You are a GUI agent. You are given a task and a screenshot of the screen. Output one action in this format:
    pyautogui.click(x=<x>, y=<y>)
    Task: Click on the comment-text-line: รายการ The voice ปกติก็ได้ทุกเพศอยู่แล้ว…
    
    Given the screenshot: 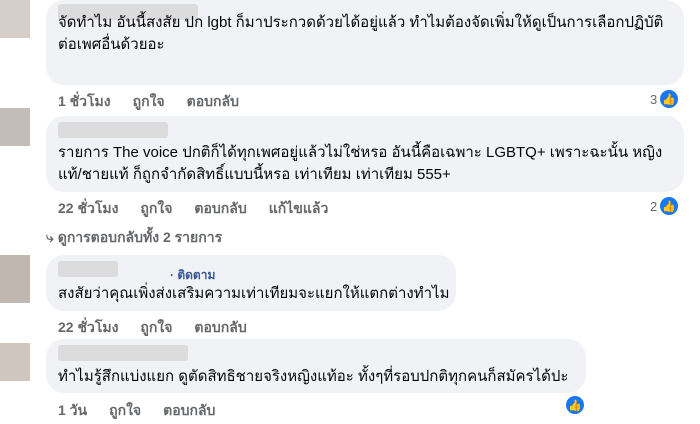 What is the action you would take?
    pyautogui.click(x=360, y=152)
    